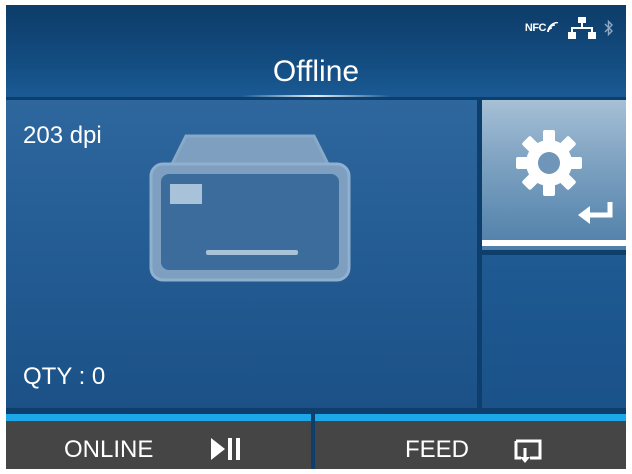 The width and height of the screenshot is (632, 474). What do you see at coordinates (437, 449) in the screenshot?
I see `feed-label: FEED` at bounding box center [437, 449].